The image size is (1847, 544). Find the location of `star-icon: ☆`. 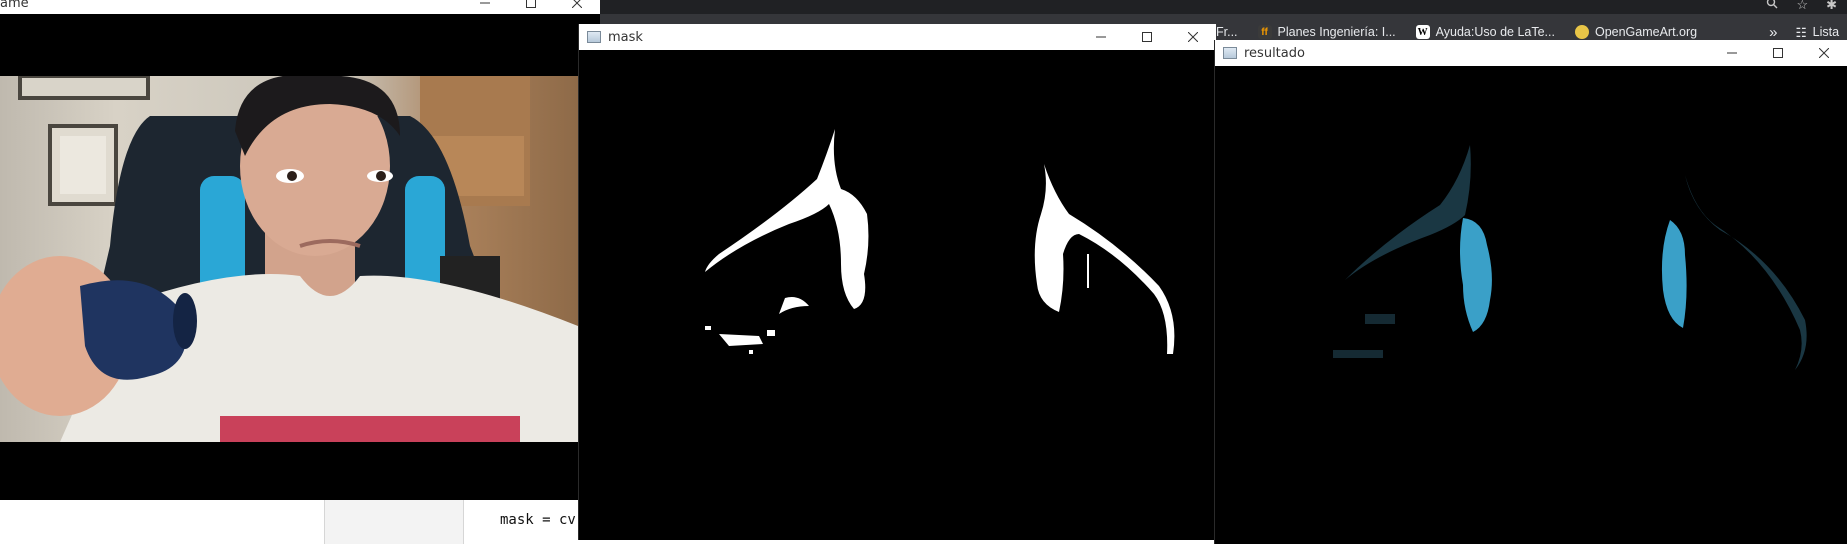

star-icon: ☆ is located at coordinates (1802, 6).